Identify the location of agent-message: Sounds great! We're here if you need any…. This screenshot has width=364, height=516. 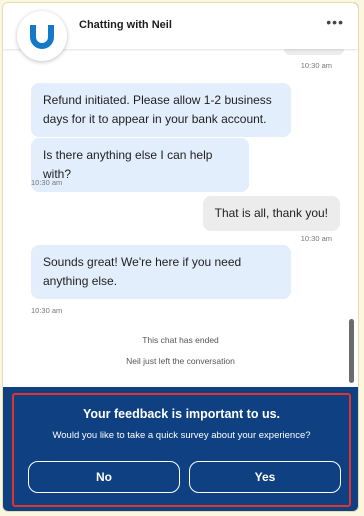
(161, 272).